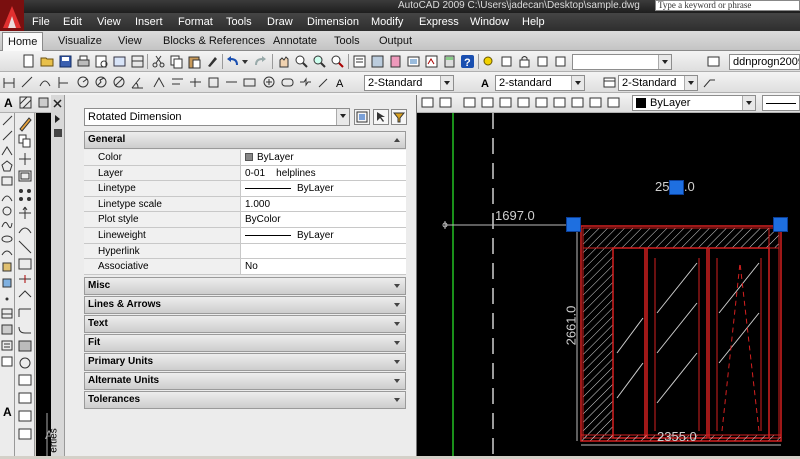 This screenshot has width=800, height=459. Describe the element at coordinates (505, 102) in the screenshot. I see `layer-walk-icon` at that location.